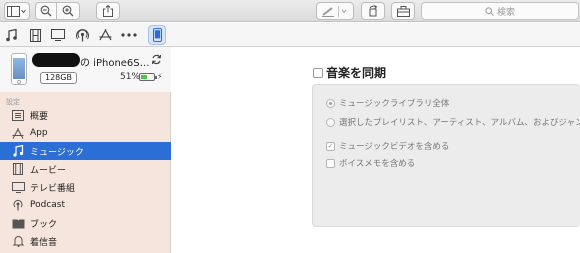 This screenshot has height=253, width=580. I want to click on capacity-badge: 128GB, so click(58, 78).